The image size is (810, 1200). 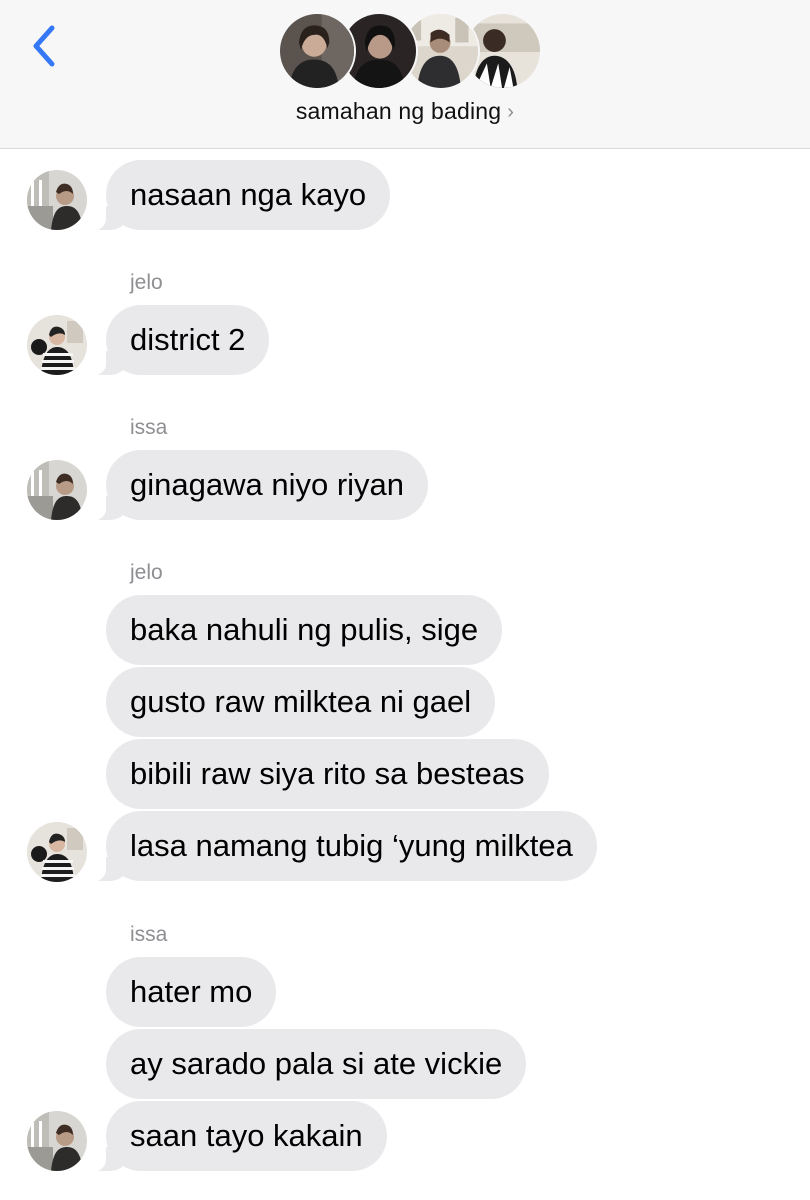 I want to click on message-bubble: bibili raw siya rito sa besteas, so click(x=327, y=774).